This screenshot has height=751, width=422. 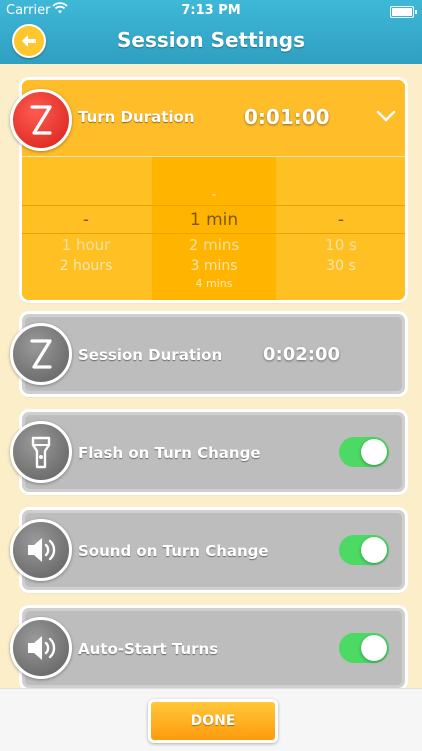 I want to click on session-duration-label: Session Duration, so click(x=150, y=355).